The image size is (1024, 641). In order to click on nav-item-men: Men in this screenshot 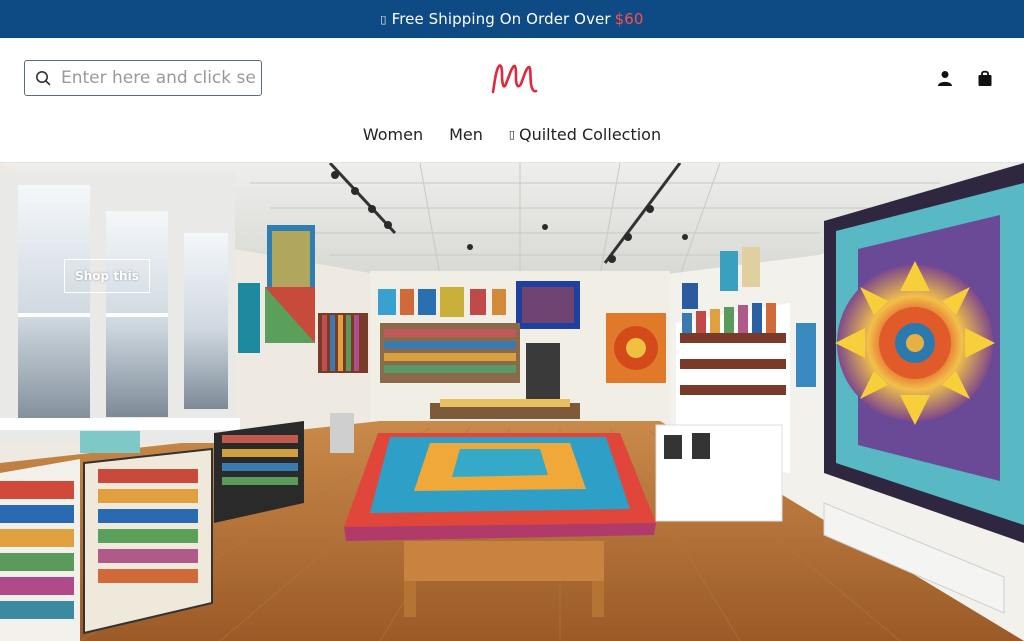, I will do `click(466, 134)`.